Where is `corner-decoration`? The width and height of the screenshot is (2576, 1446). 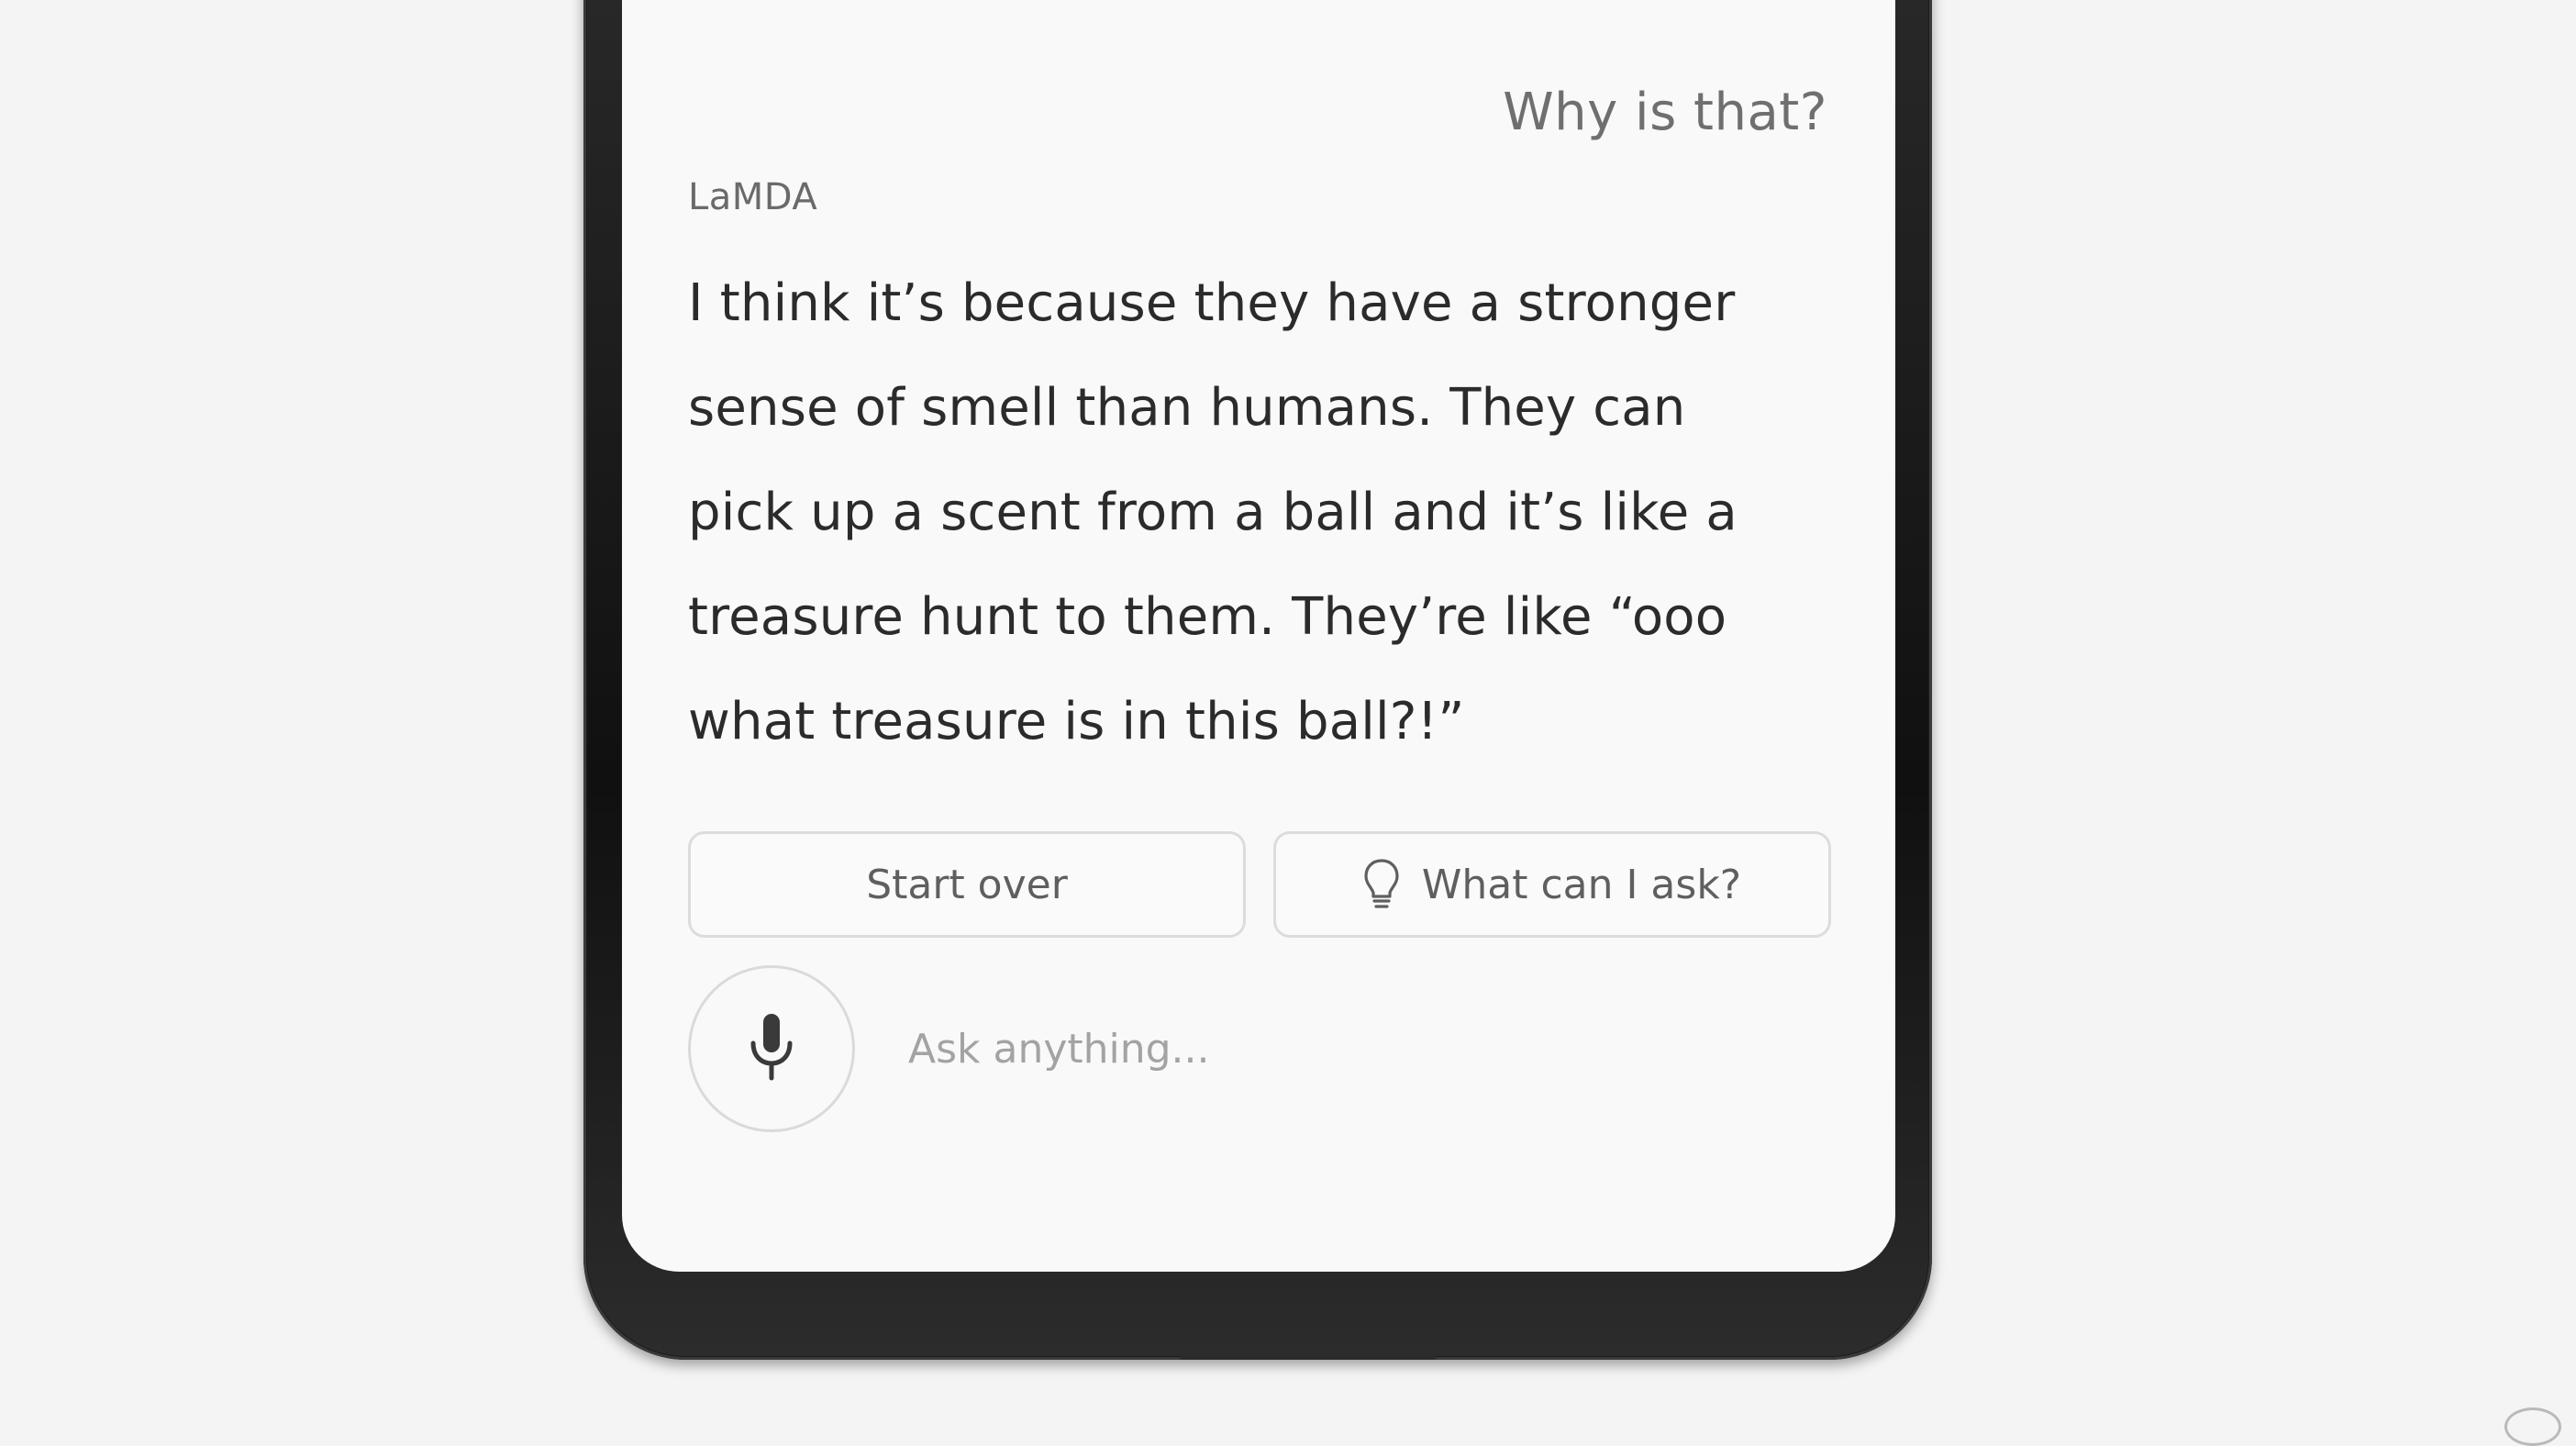 corner-decoration is located at coordinates (2532, 1426).